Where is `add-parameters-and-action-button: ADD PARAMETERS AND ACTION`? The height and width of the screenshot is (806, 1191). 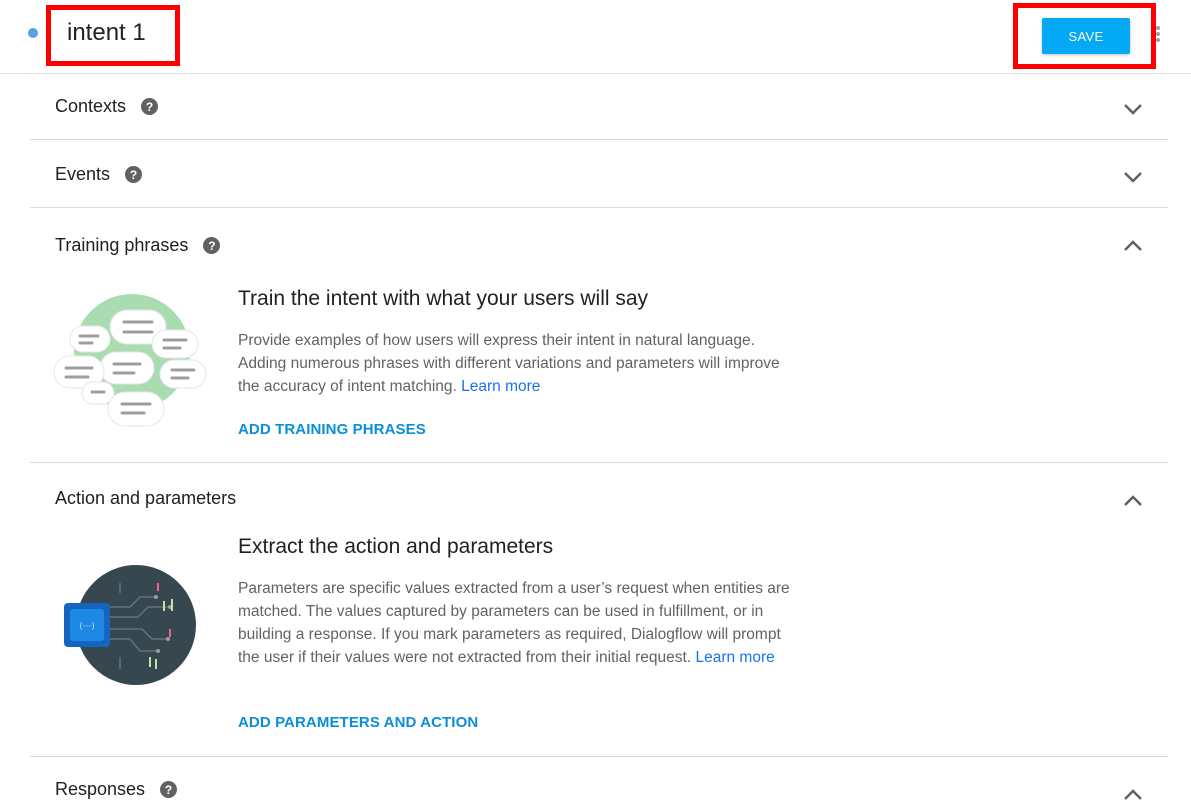 add-parameters-and-action-button: ADD PARAMETERS AND ACTION is located at coordinates (358, 722).